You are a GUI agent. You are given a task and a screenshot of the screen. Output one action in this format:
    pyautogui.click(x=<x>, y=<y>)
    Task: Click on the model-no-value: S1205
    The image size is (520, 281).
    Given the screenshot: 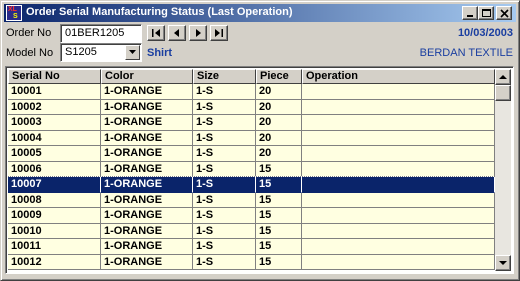 What is the action you would take?
    pyautogui.click(x=81, y=52)
    